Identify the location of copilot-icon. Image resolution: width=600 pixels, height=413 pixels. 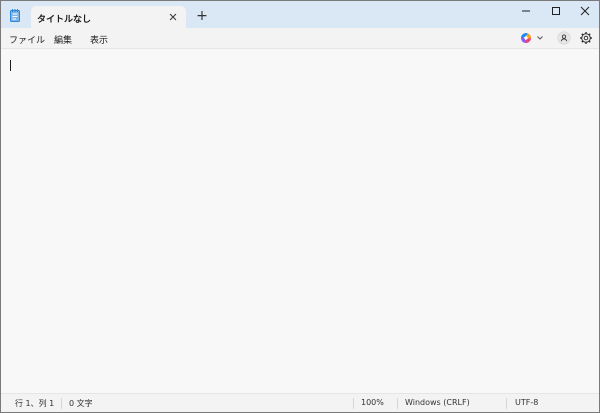
(526, 38).